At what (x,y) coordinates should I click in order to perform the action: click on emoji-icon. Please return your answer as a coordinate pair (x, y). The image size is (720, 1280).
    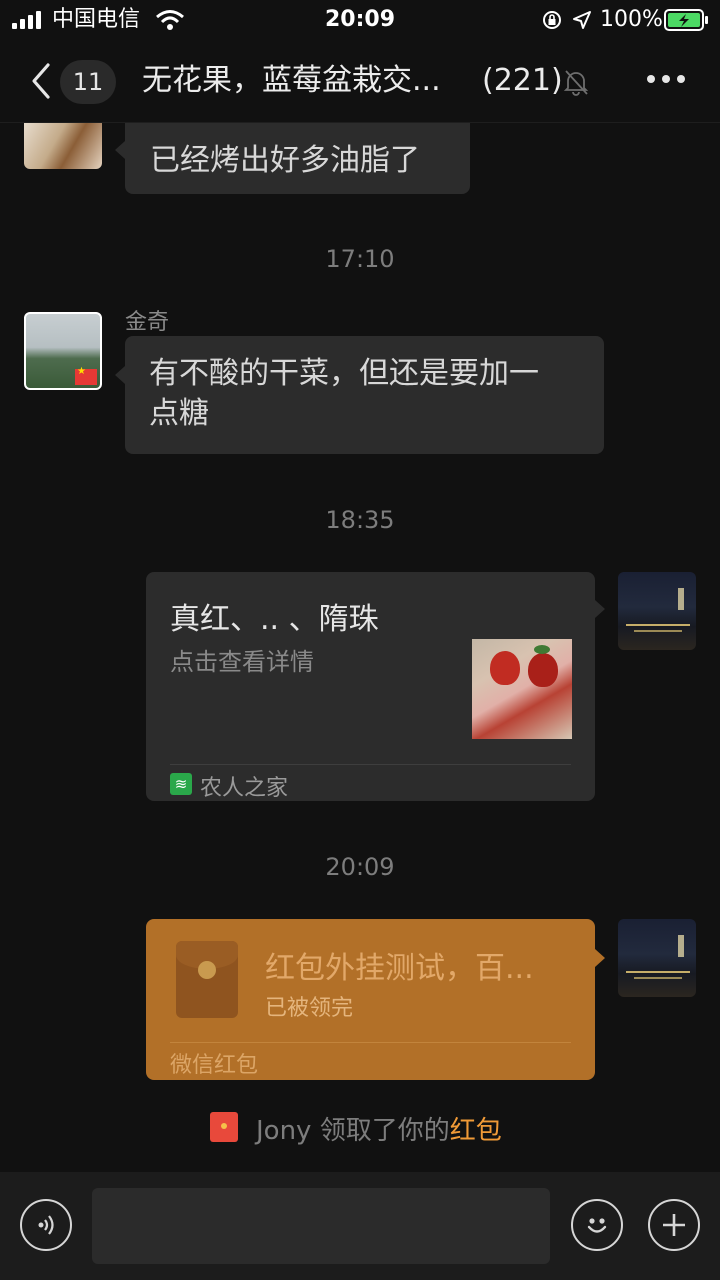
    Looking at the image, I should click on (597, 1225).